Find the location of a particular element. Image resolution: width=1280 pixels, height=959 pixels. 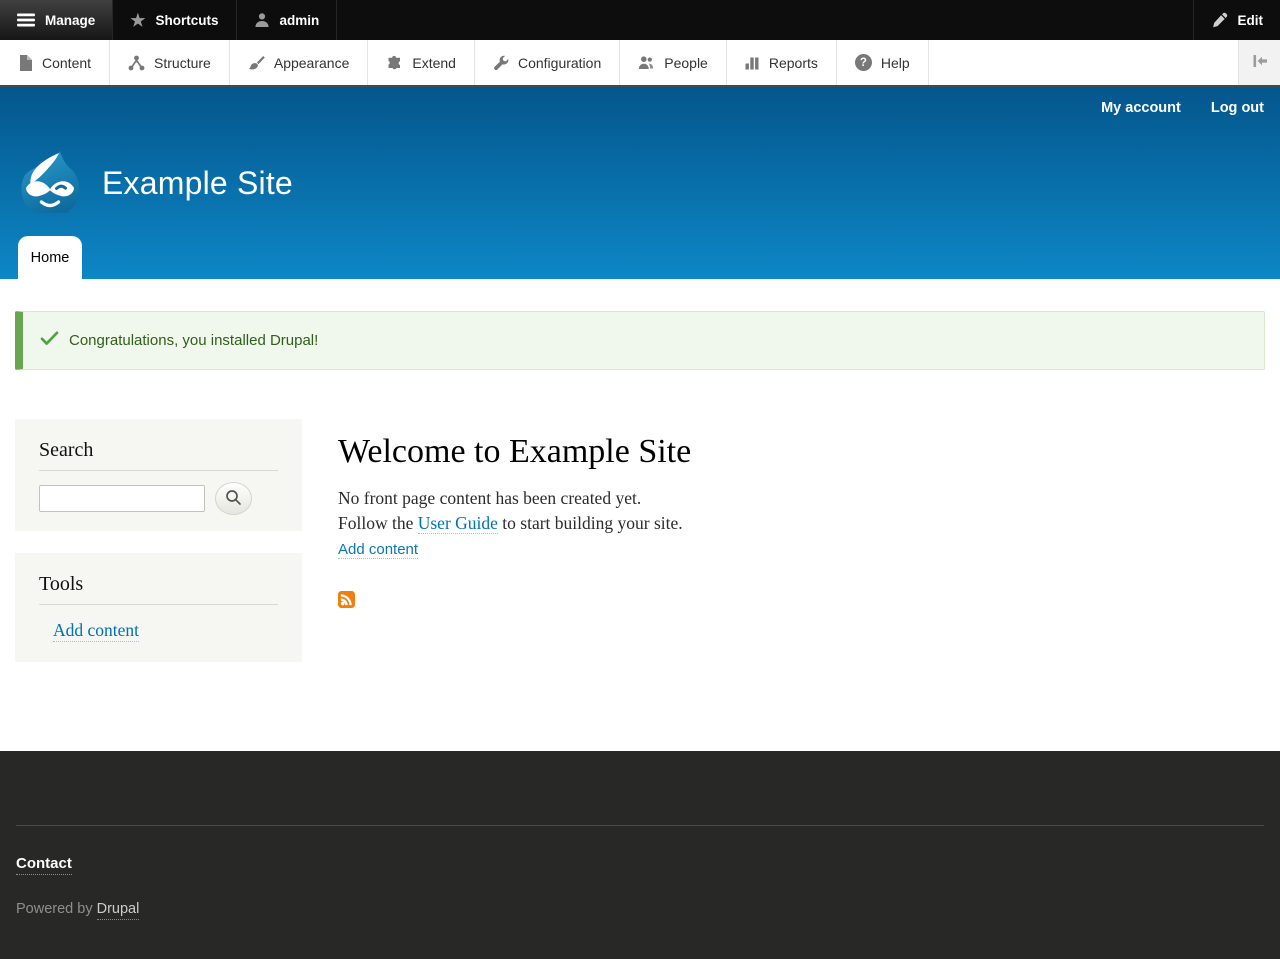

search-submit-button is located at coordinates (233, 498).